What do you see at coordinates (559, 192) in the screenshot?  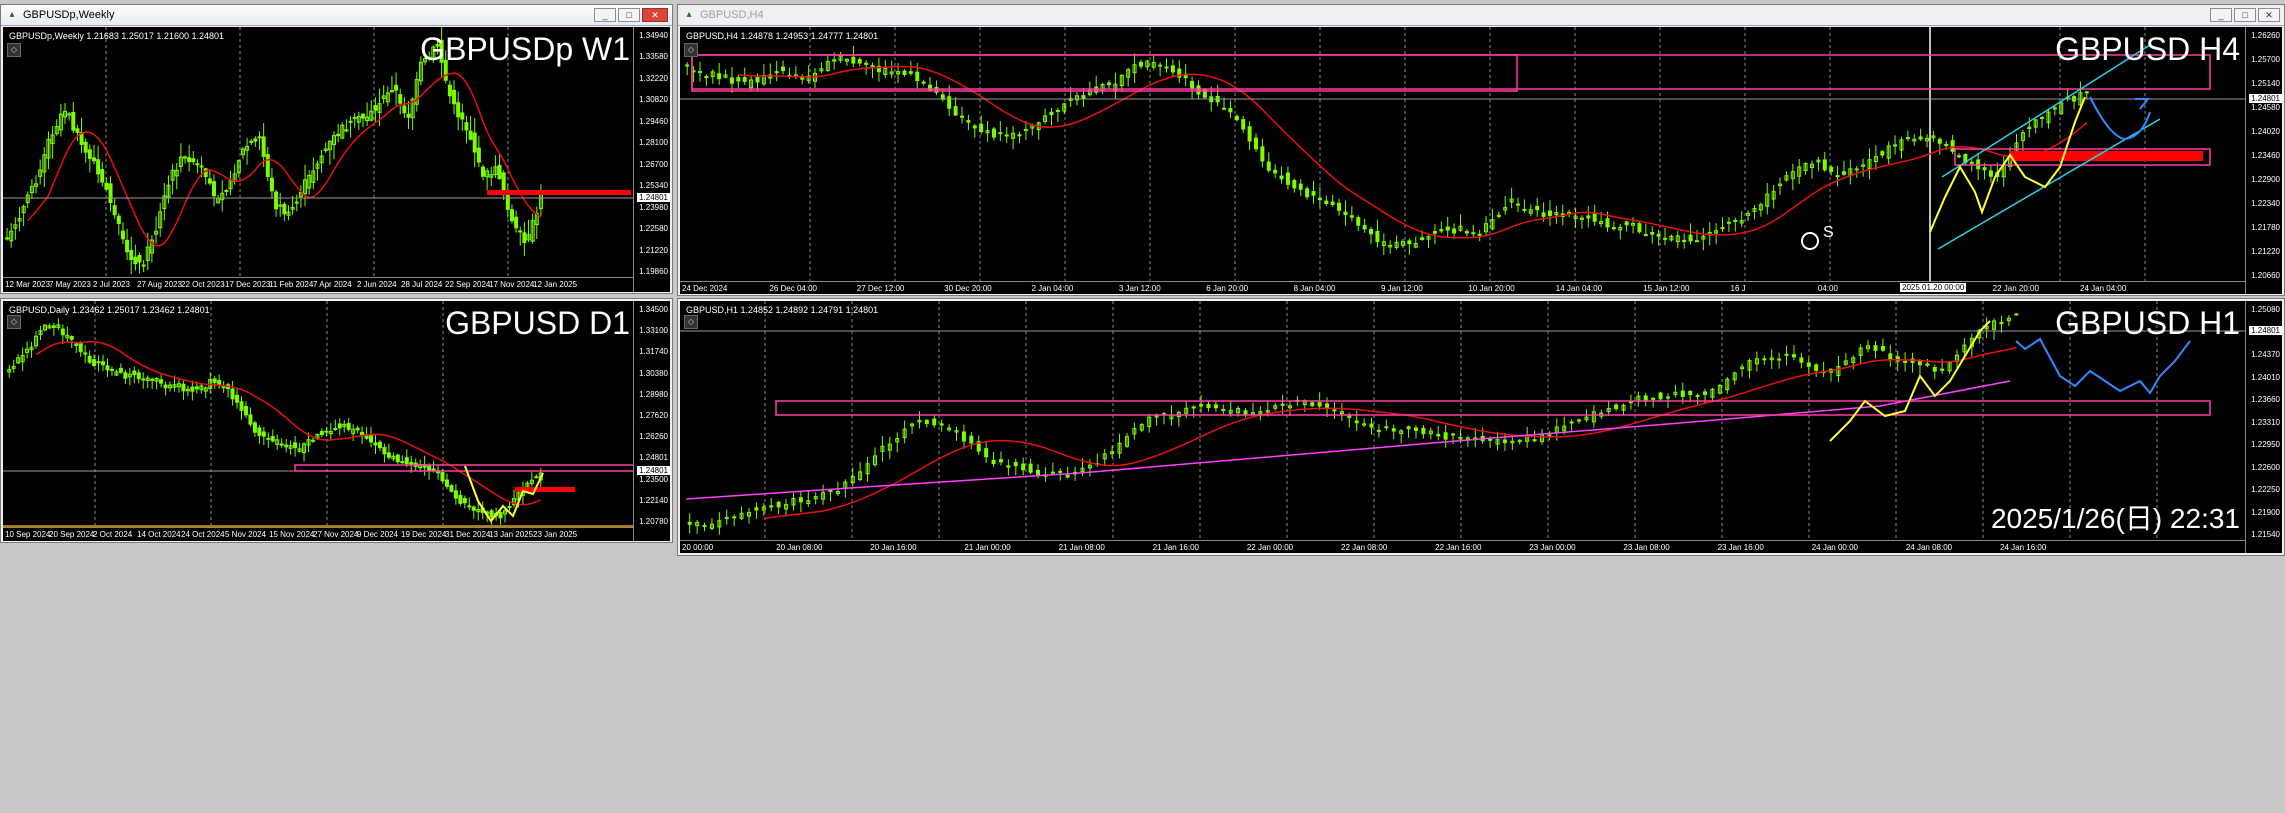 I see `resistance-zone` at bounding box center [559, 192].